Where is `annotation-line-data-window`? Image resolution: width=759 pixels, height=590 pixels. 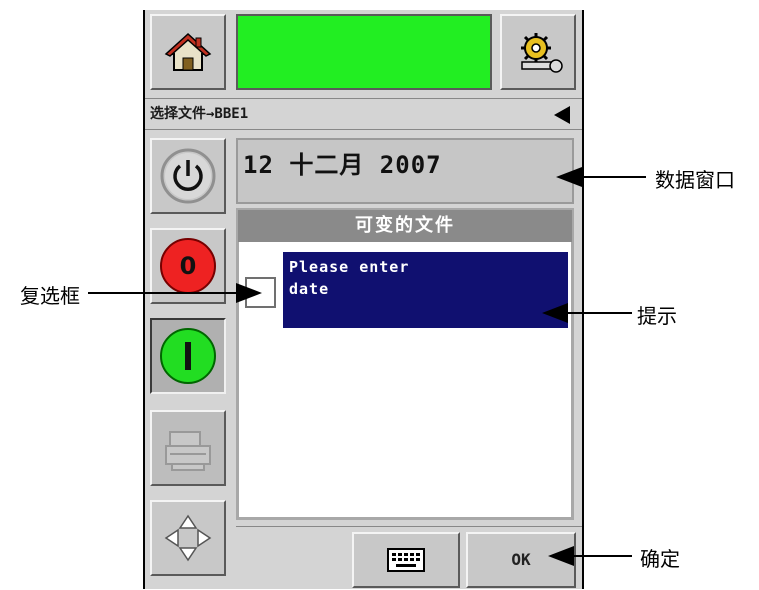
annotation-line-data-window is located at coordinates (612, 177).